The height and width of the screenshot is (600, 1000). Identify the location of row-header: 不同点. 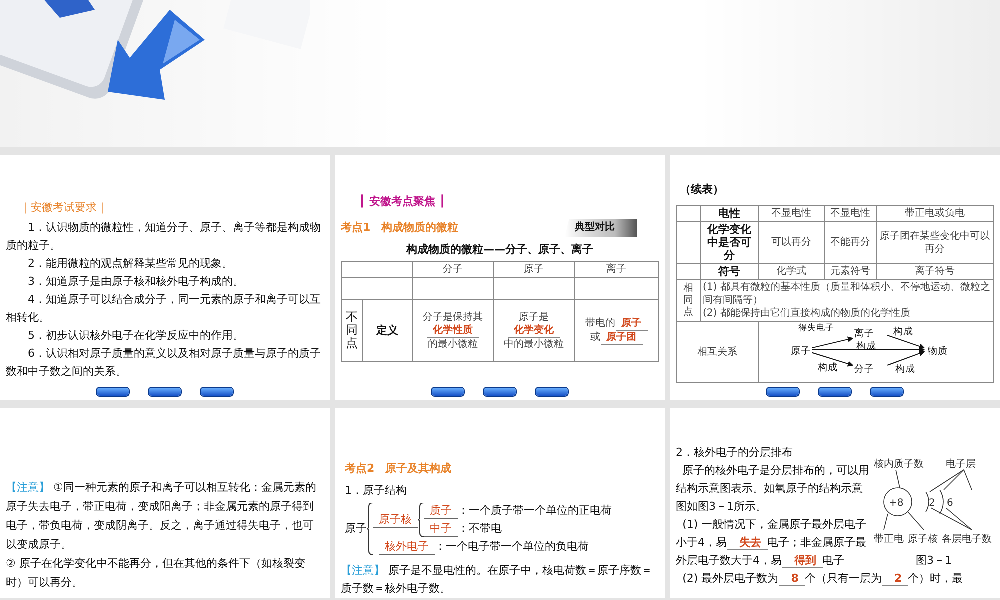
(352, 330).